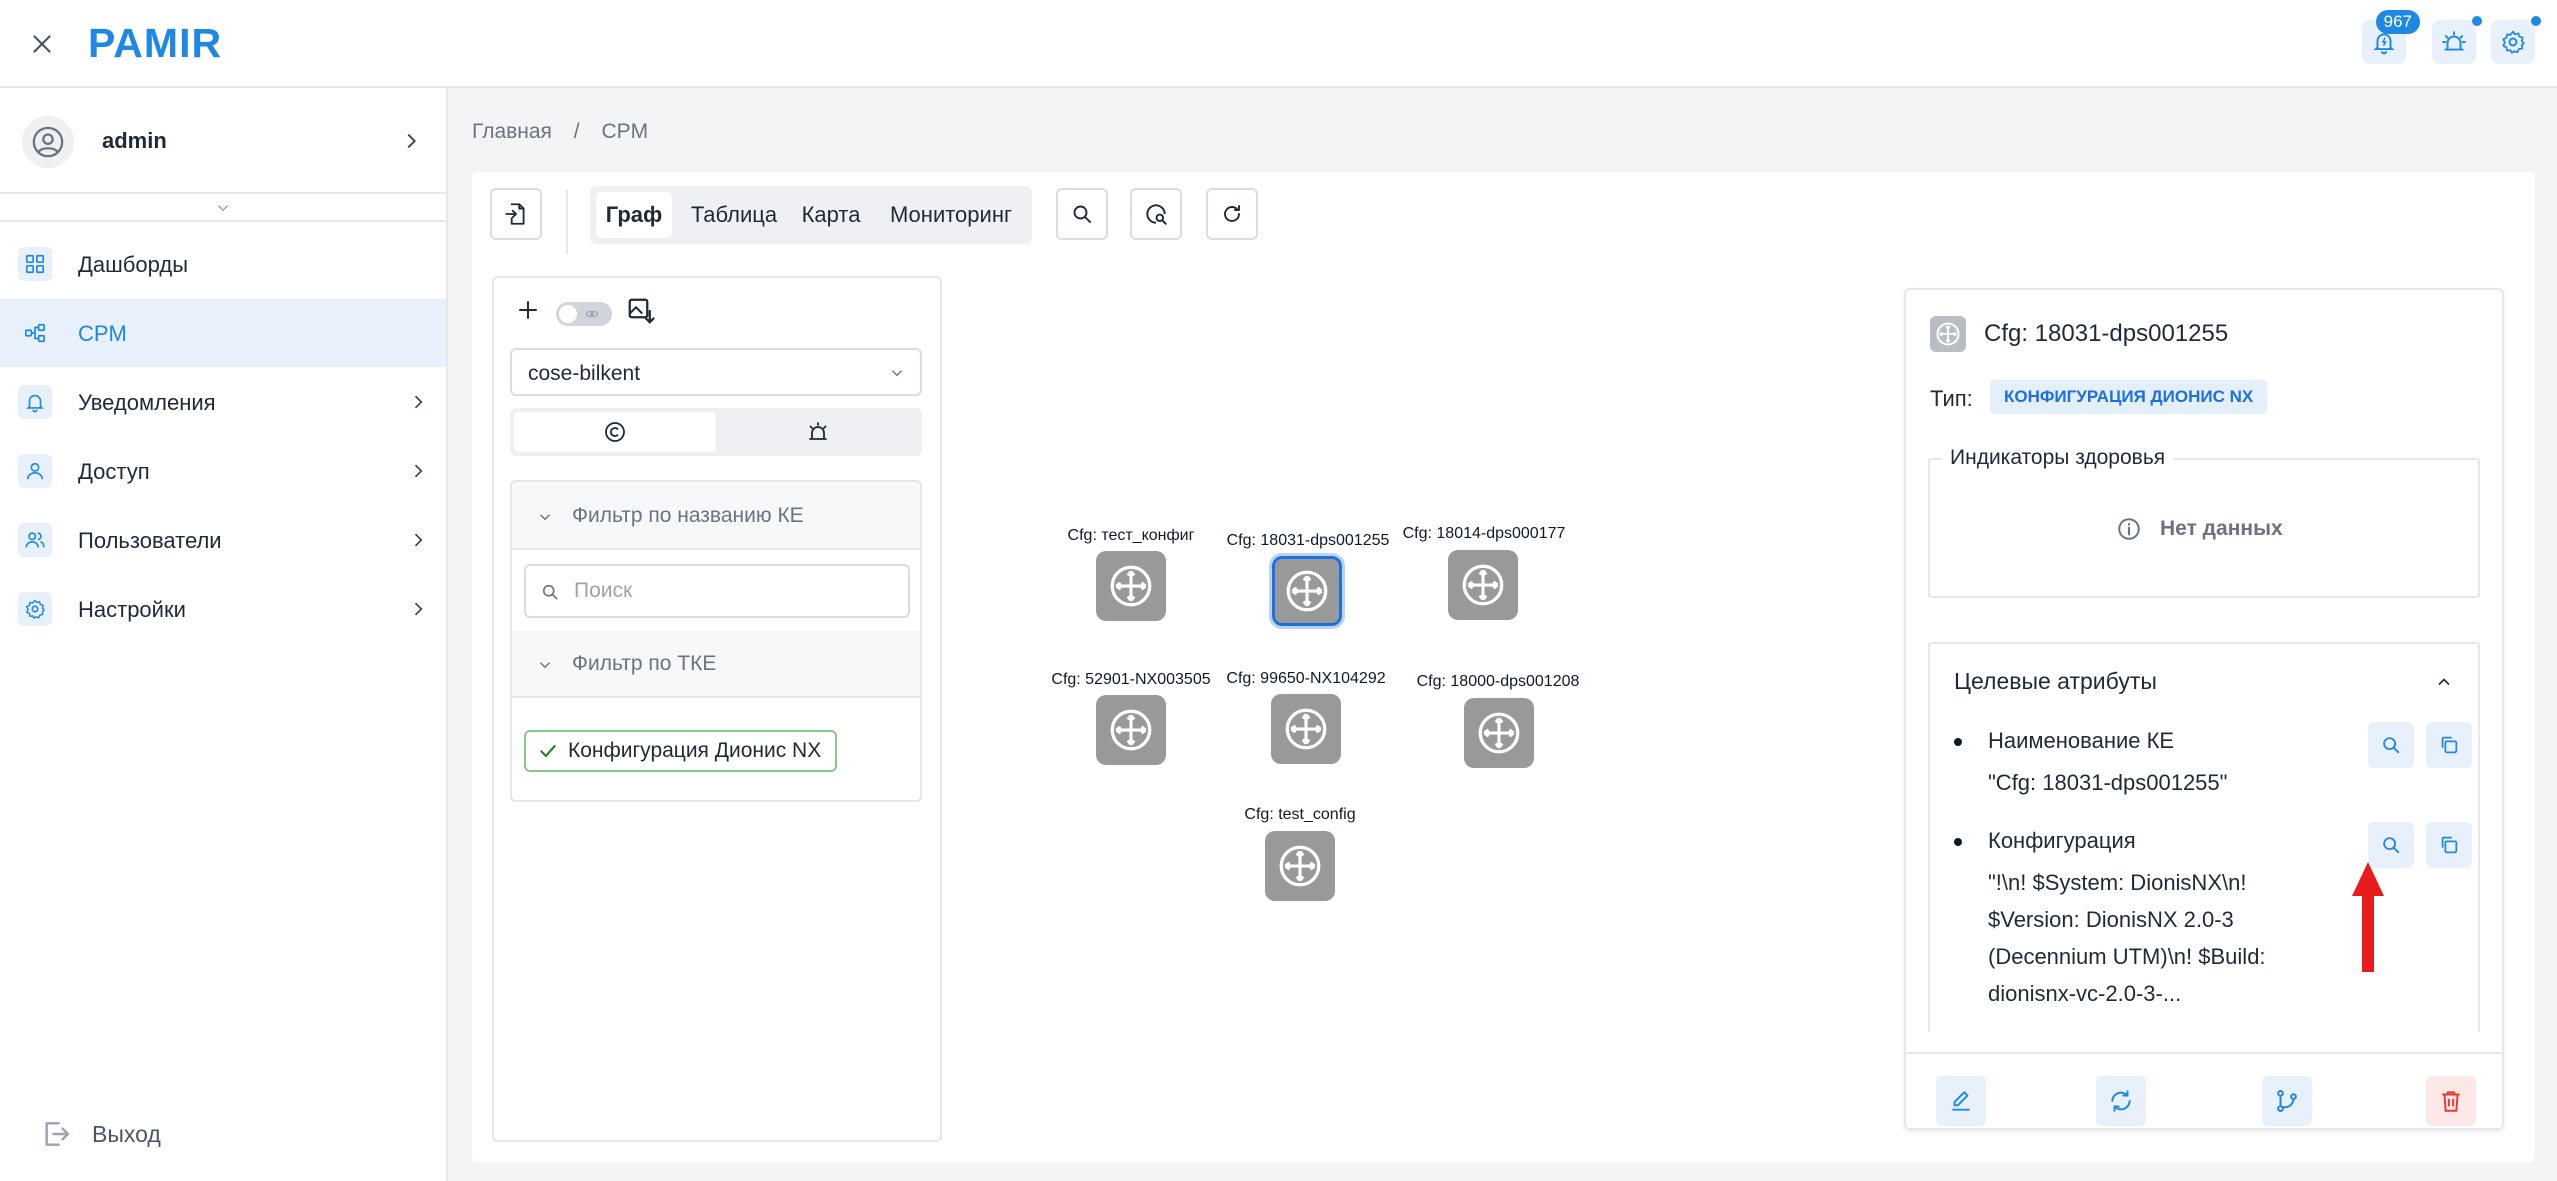 The image size is (2557, 1181). What do you see at coordinates (2055, 681) in the screenshot?
I see `attributes-title: Целевые атрибуты` at bounding box center [2055, 681].